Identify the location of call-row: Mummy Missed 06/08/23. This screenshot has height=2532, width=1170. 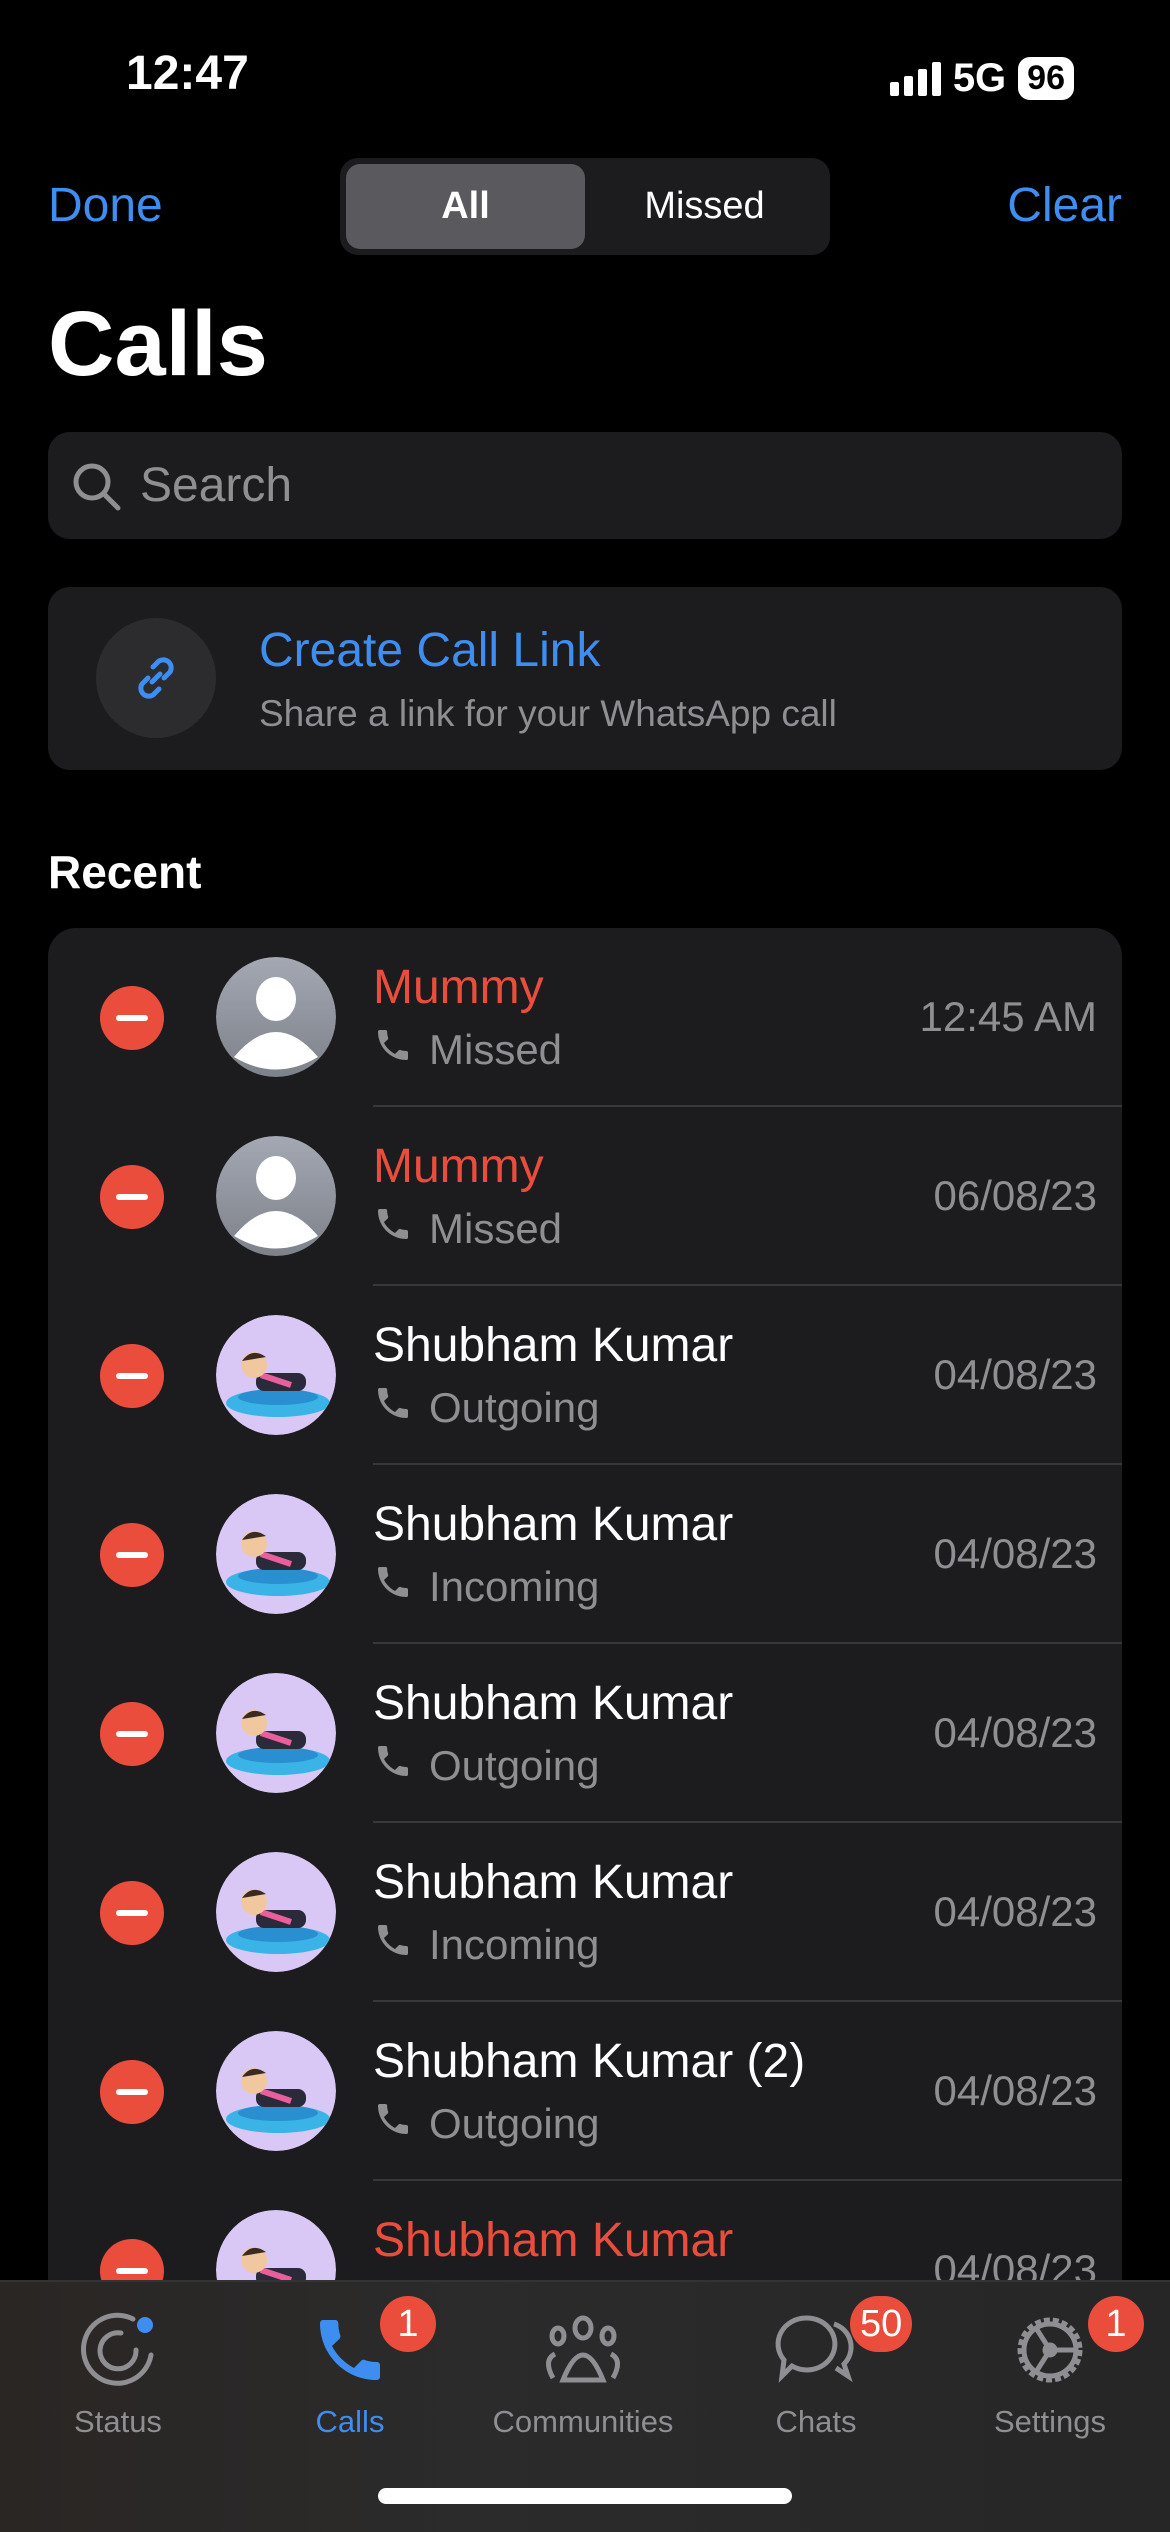
(585, 1196).